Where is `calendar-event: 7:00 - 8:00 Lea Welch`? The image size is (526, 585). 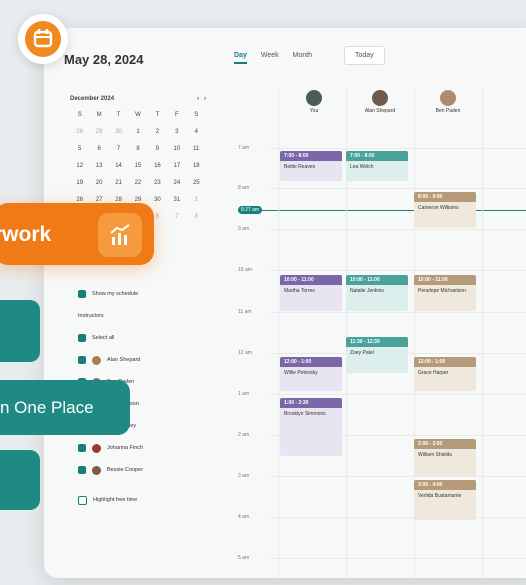
calendar-event: 7:00 - 8:00 Lea Welch is located at coordinates (377, 166).